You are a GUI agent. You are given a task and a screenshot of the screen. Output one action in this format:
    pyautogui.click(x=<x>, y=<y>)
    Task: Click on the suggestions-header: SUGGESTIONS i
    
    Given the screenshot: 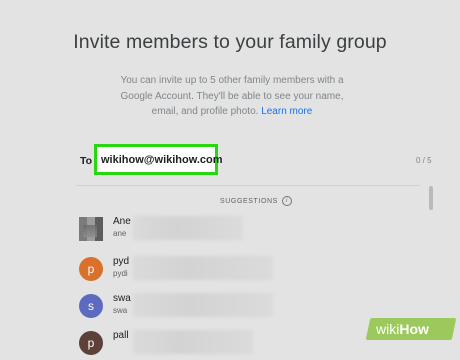 What is the action you would take?
    pyautogui.click(x=256, y=201)
    